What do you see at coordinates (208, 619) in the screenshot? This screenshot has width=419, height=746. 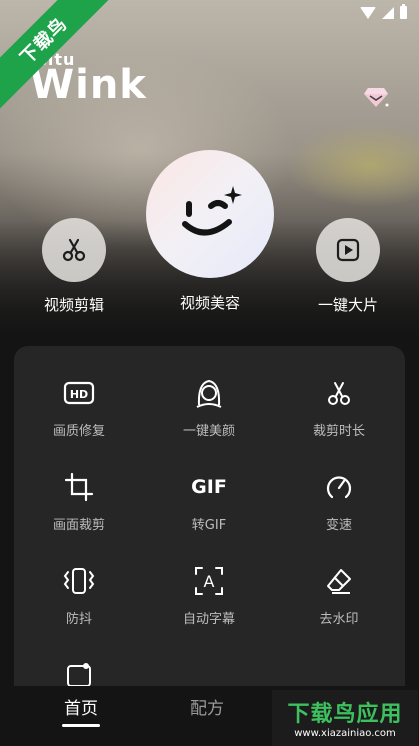 I see `tool-label: 自动字幕` at bounding box center [208, 619].